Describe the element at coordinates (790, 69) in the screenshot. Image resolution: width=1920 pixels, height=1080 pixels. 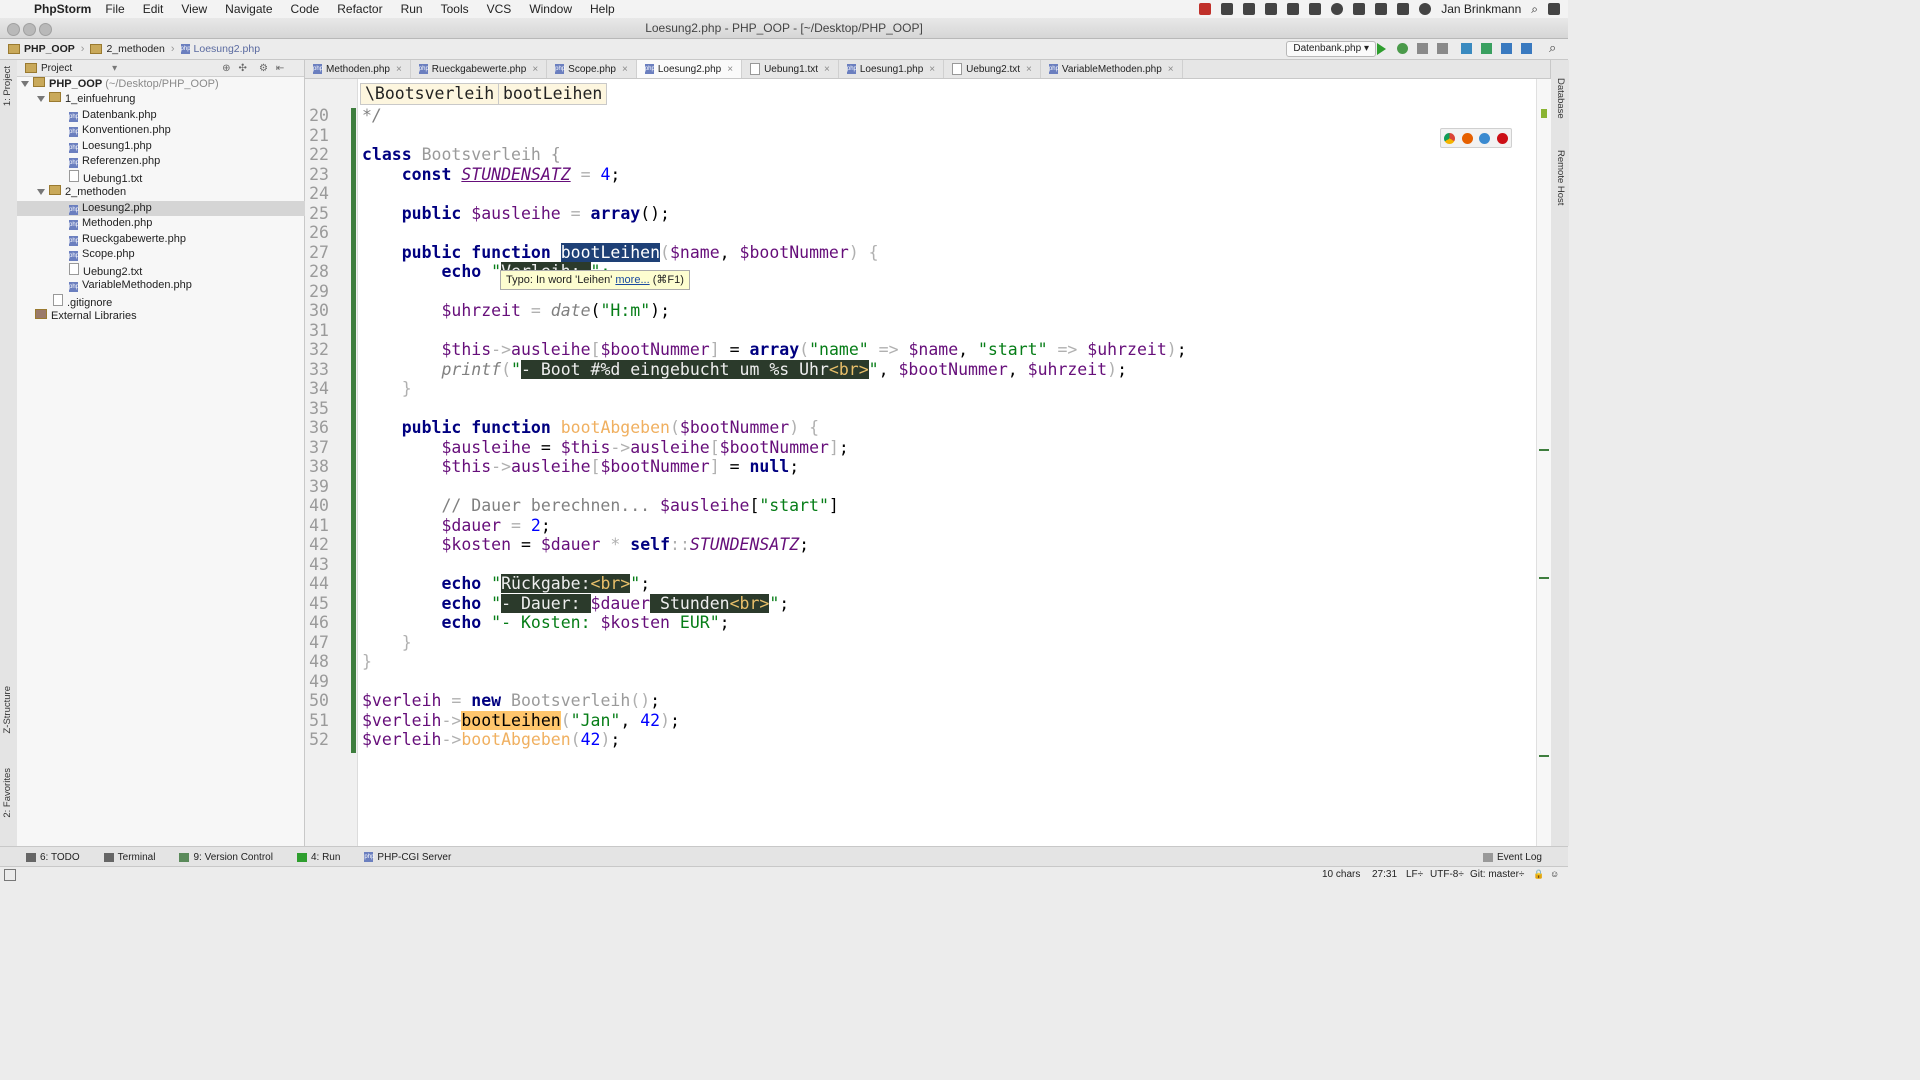
I see `tab-uebung1: Uebung1.txt ×` at that location.